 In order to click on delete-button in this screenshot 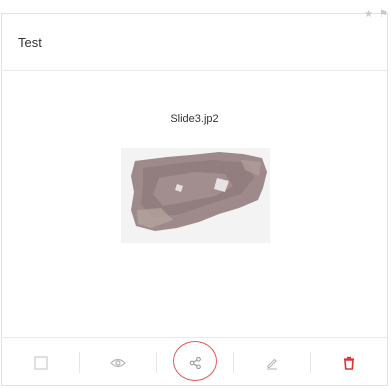, I will do `click(348, 362)`.